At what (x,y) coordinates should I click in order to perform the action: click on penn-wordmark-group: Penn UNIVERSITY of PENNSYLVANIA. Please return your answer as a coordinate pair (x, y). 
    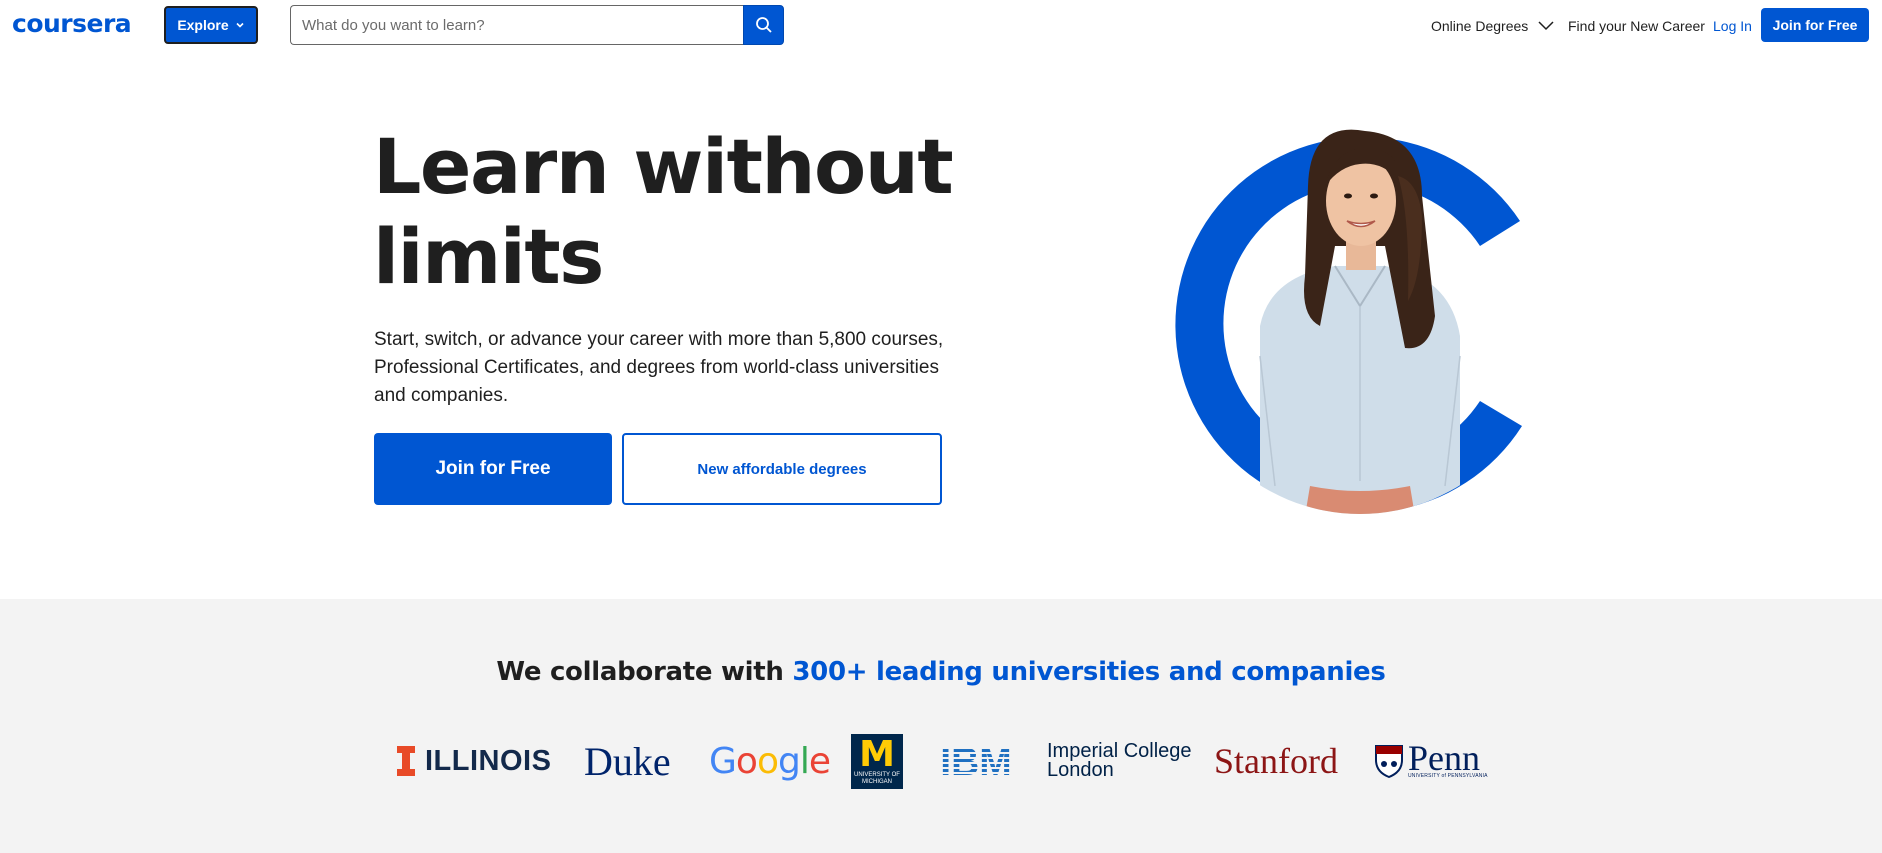
    Looking at the image, I should click on (1448, 758).